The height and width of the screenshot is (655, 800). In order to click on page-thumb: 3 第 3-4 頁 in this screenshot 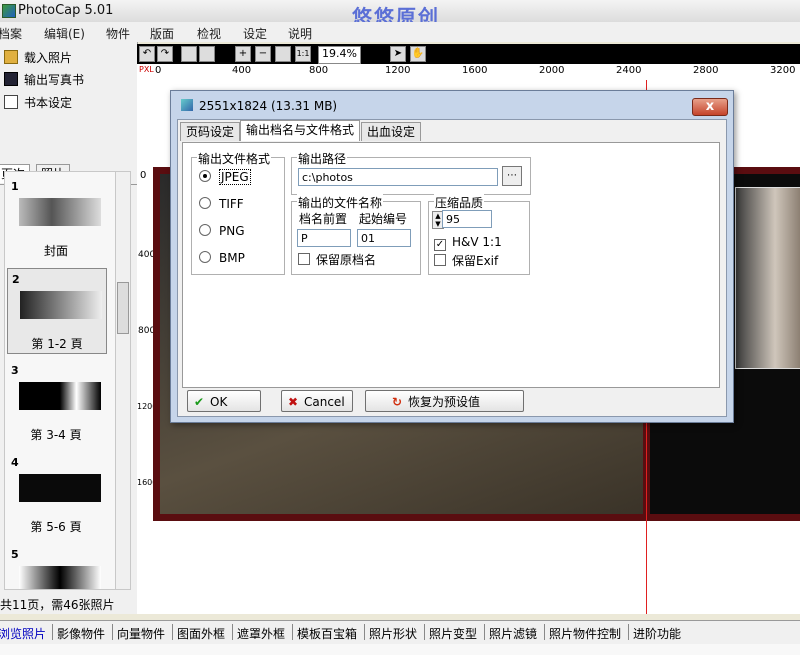, I will do `click(56, 402)`.